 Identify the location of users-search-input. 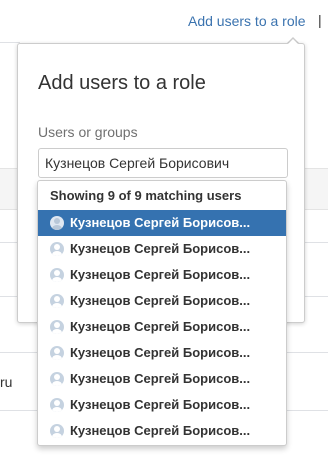
(163, 163).